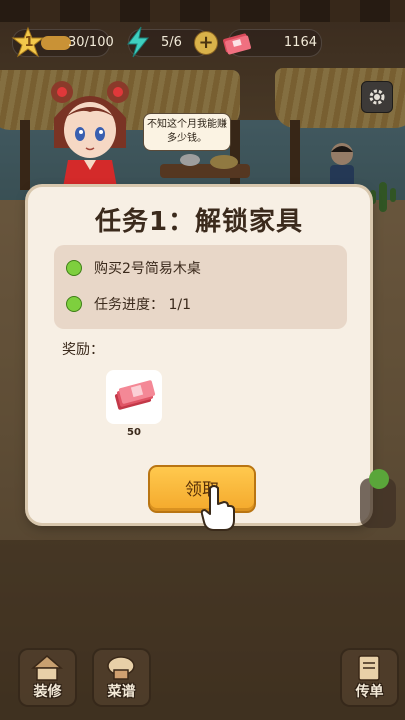 The height and width of the screenshot is (720, 405). What do you see at coordinates (171, 42) in the screenshot?
I see `energy-text: 5/6` at bounding box center [171, 42].